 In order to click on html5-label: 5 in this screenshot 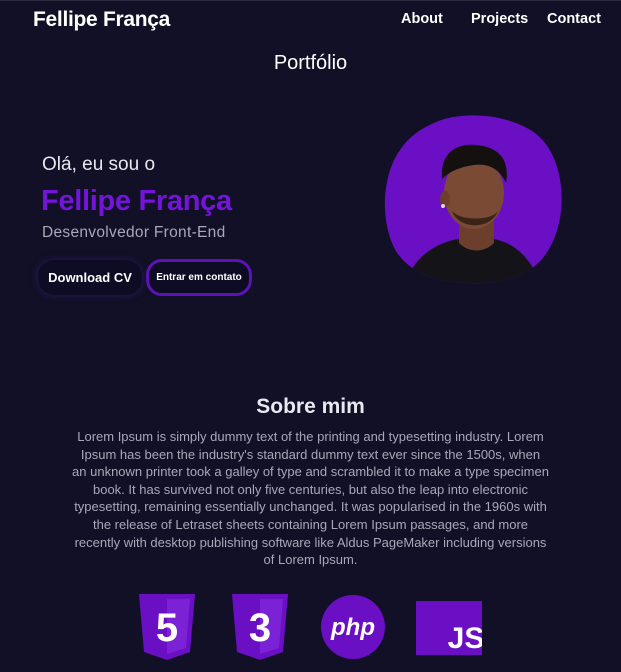, I will do `click(167, 628)`.